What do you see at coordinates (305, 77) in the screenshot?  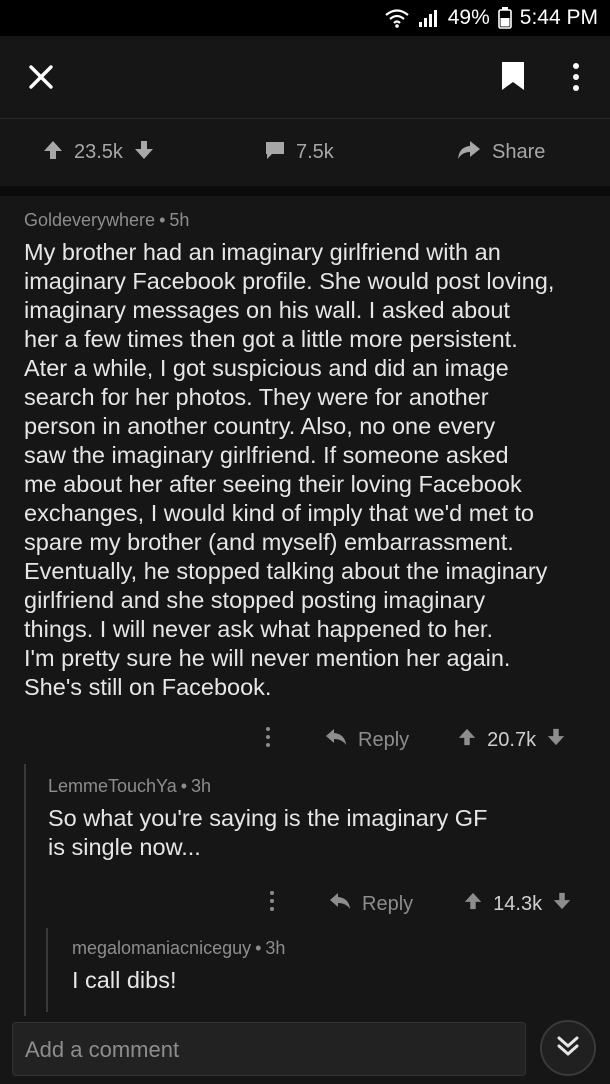 I see `post-toolbar` at bounding box center [305, 77].